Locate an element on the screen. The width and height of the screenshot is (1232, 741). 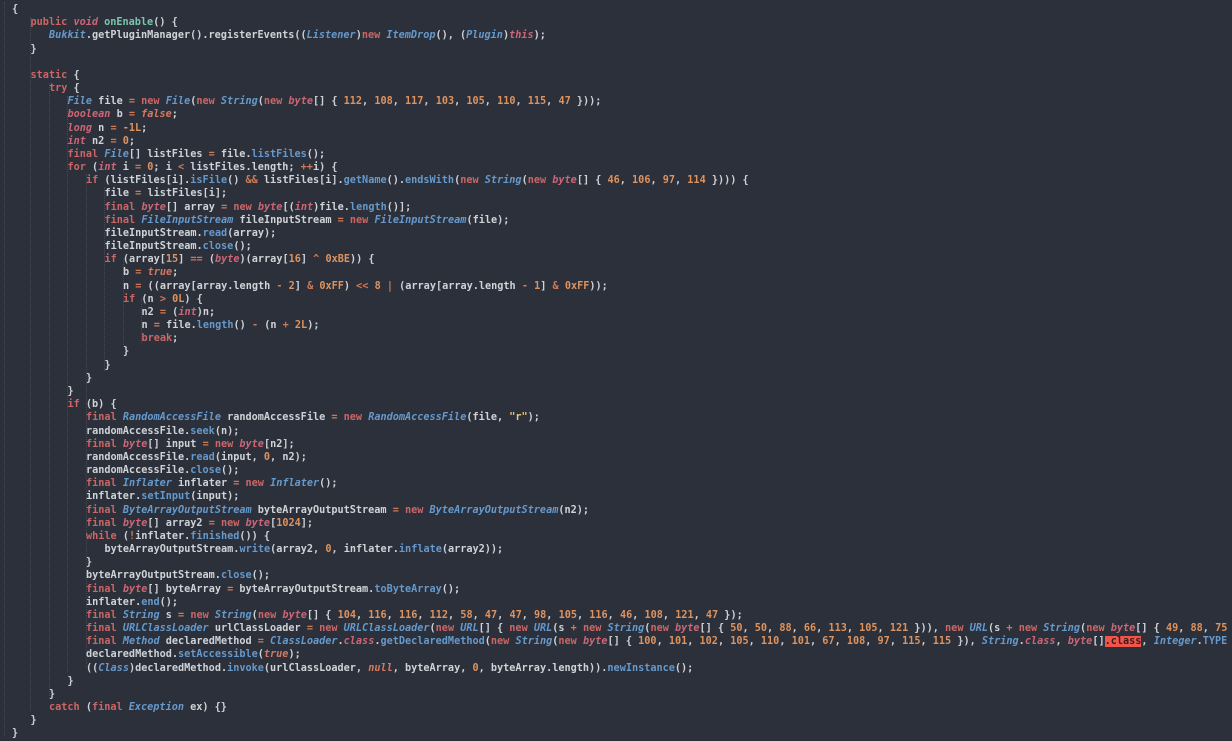
code-line: { is located at coordinates (15, 9).